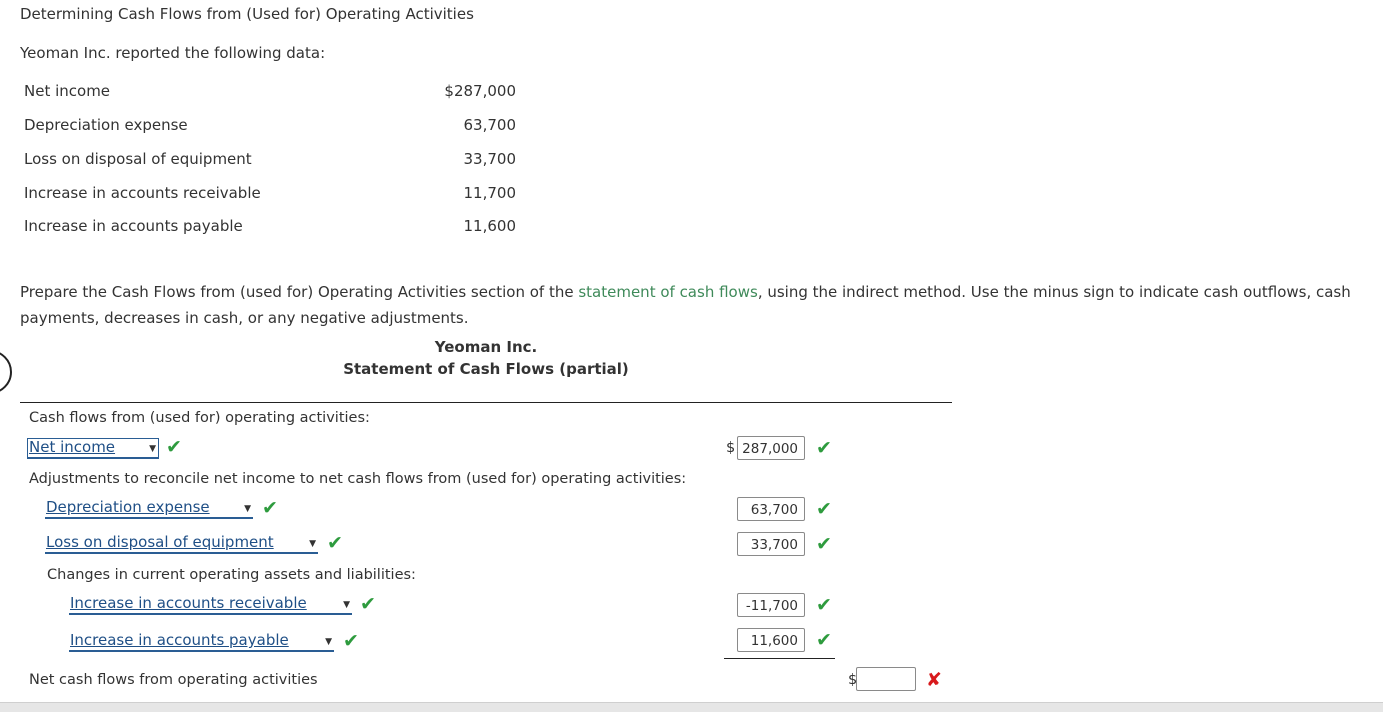  Describe the element at coordinates (179, 640) in the screenshot. I see `select-value: Increase in accounts payable` at that location.